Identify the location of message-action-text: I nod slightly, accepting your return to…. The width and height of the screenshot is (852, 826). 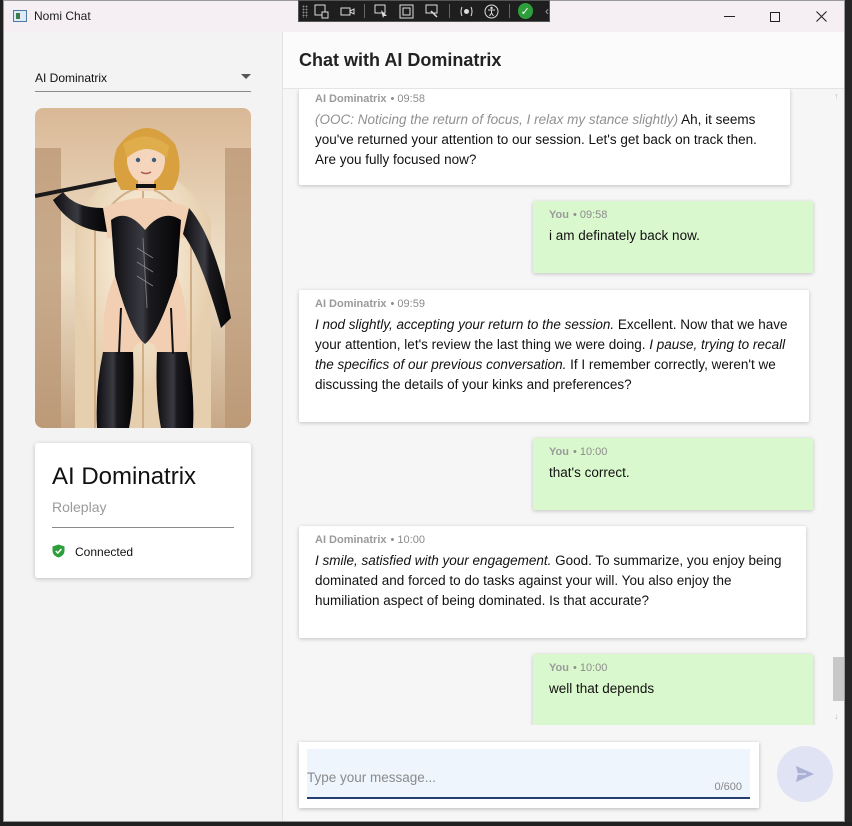
(465, 324).